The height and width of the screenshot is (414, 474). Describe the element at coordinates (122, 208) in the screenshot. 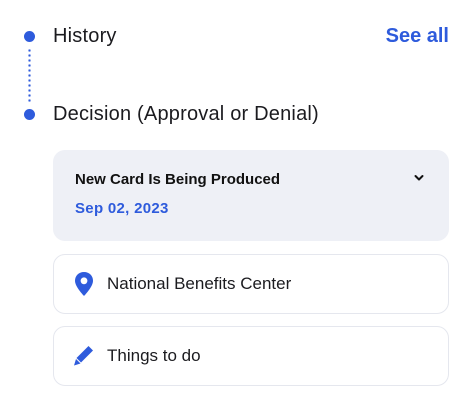

I see `status-date: Sep 02, 2023` at that location.